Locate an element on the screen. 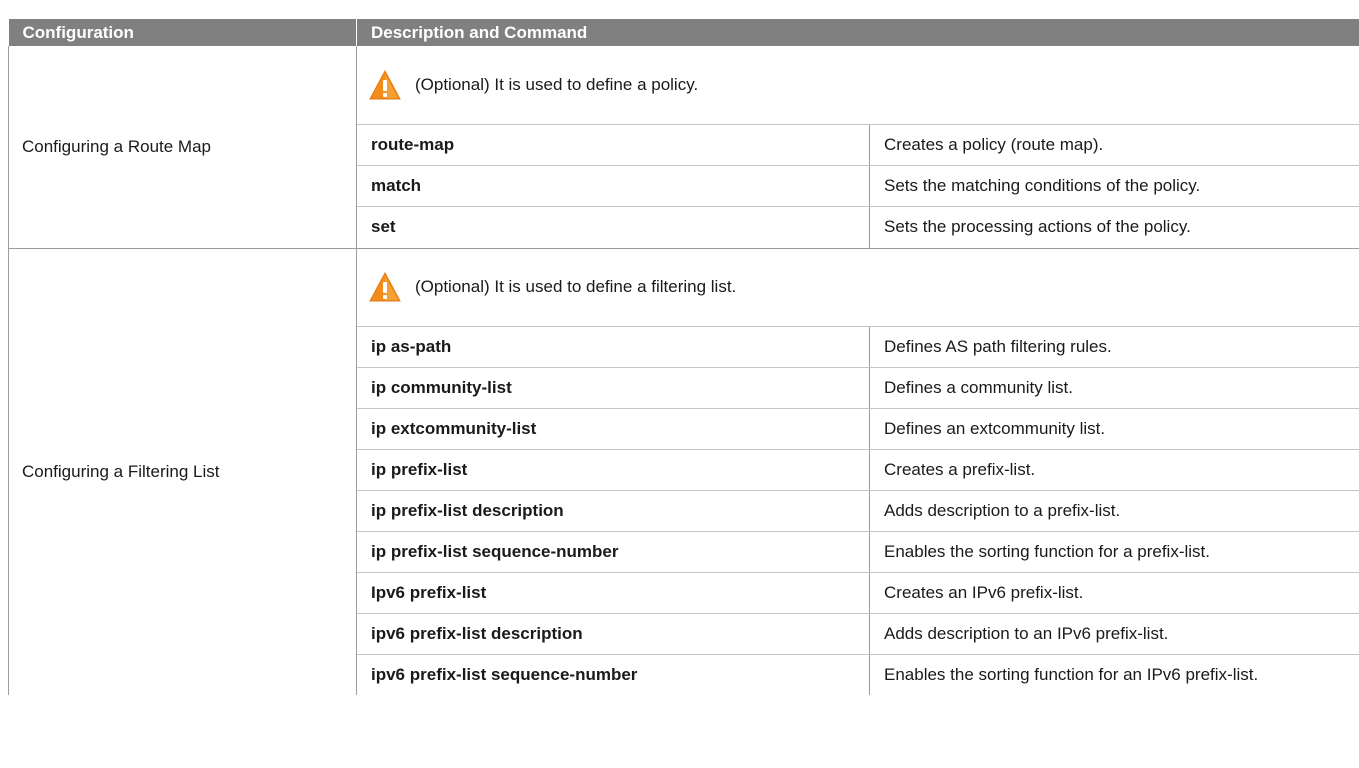 The height and width of the screenshot is (768, 1359). table-header-row: Configuration Description and Command is located at coordinates (683, 32).